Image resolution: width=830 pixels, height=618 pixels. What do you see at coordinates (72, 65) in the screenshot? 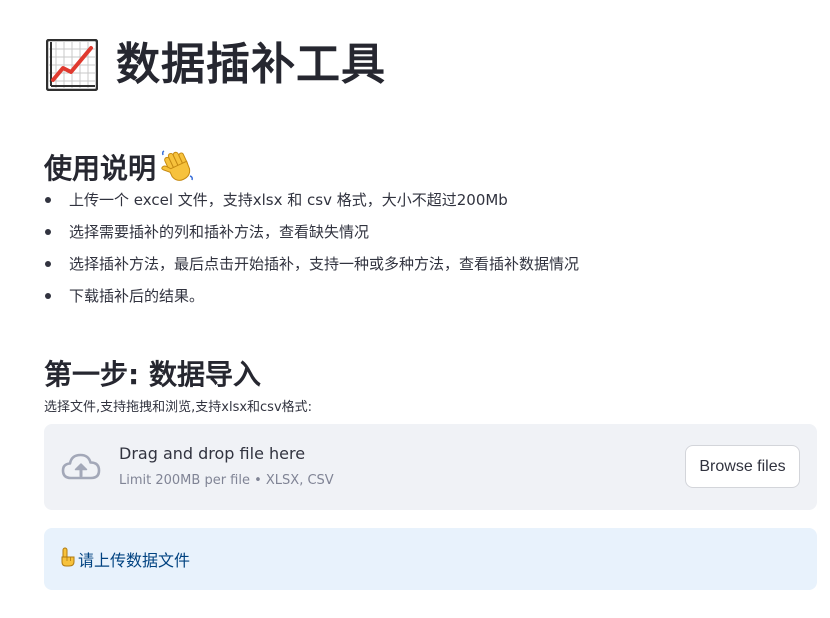
I see `chart-increasing-icon` at bounding box center [72, 65].